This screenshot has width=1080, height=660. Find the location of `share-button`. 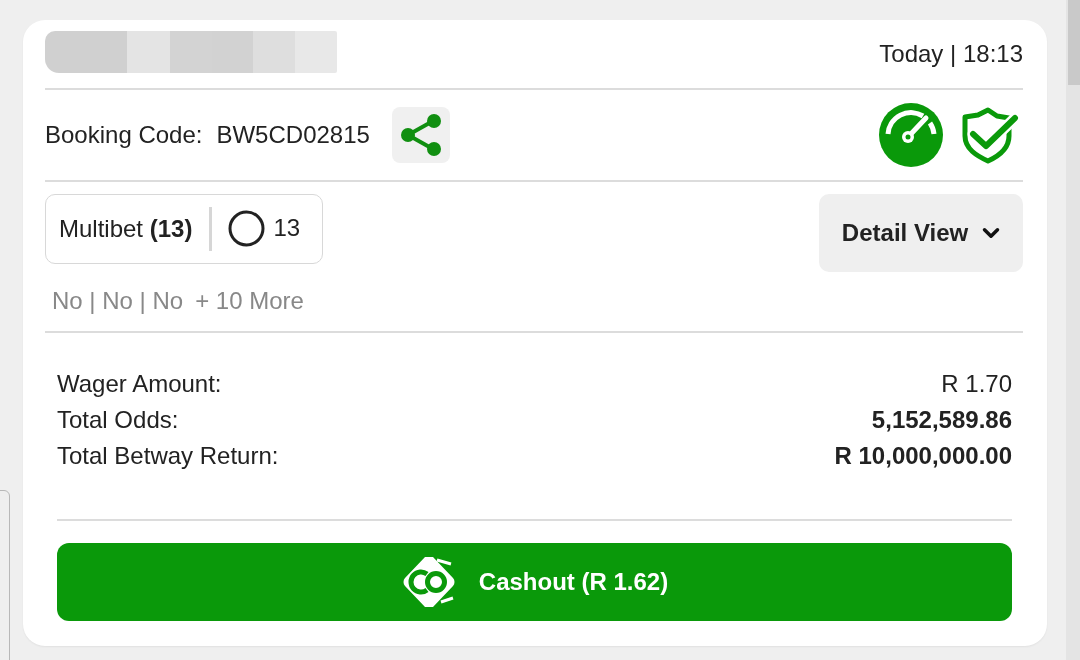

share-button is located at coordinates (420, 135).